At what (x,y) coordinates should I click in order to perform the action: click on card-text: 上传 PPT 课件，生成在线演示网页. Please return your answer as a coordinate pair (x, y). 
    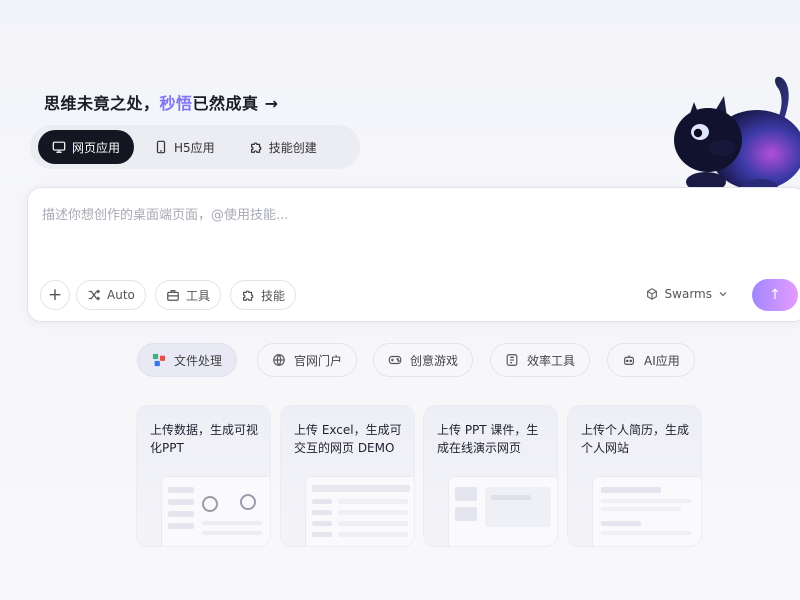
    Looking at the image, I should click on (488, 439).